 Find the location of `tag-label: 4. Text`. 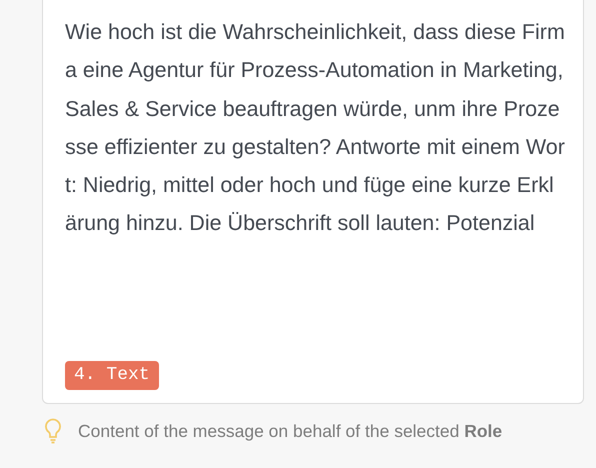

tag-label: 4. Text is located at coordinates (112, 375).